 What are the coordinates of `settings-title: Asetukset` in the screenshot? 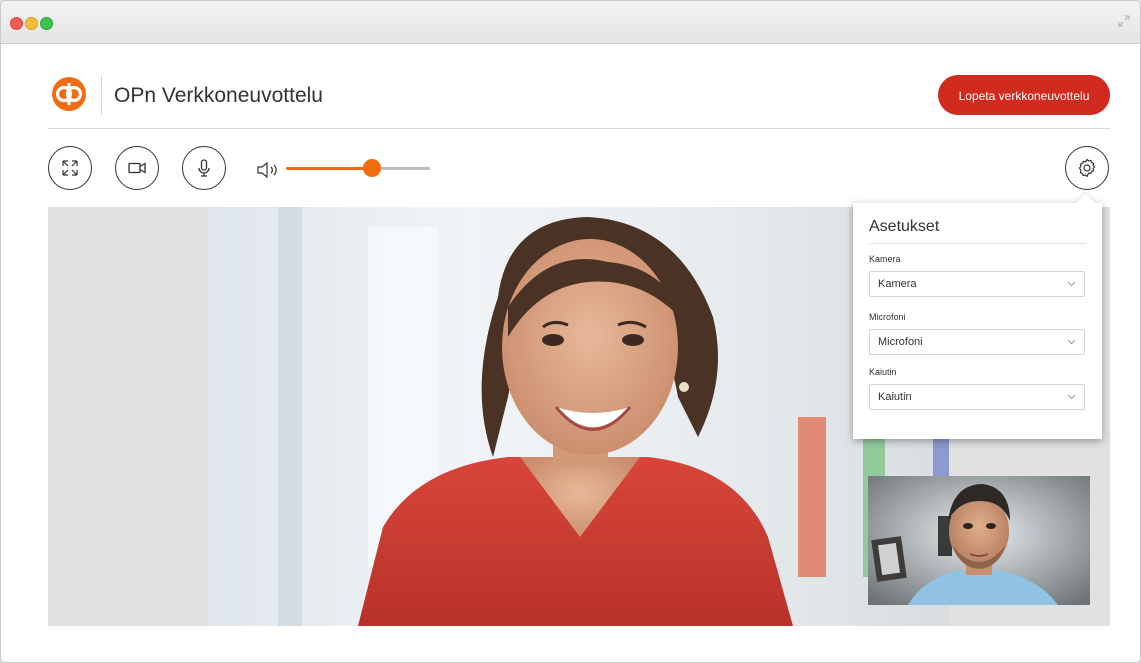 It's located at (904, 226).